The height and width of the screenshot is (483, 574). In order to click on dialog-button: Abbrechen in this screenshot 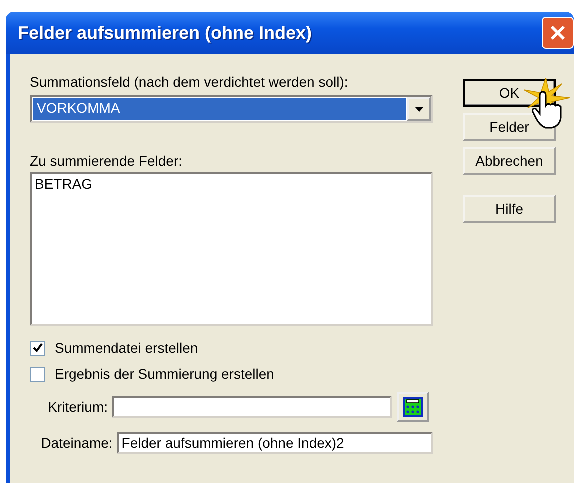, I will do `click(509, 161)`.